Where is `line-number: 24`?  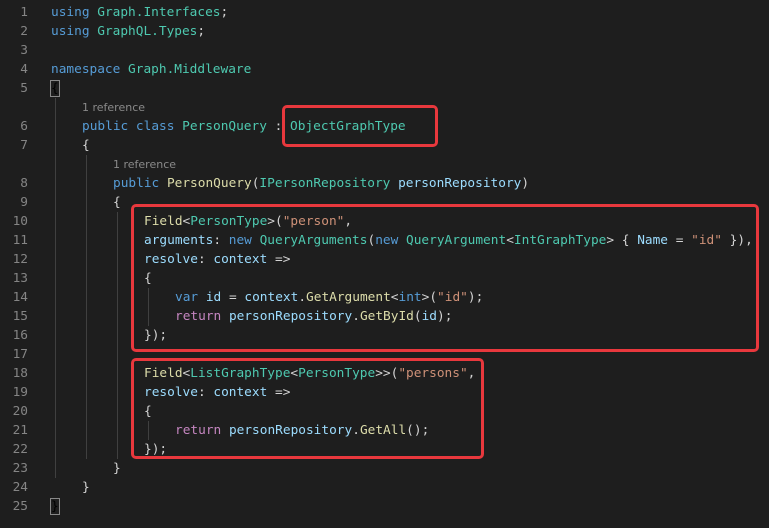 line-number: 24 is located at coordinates (20, 487).